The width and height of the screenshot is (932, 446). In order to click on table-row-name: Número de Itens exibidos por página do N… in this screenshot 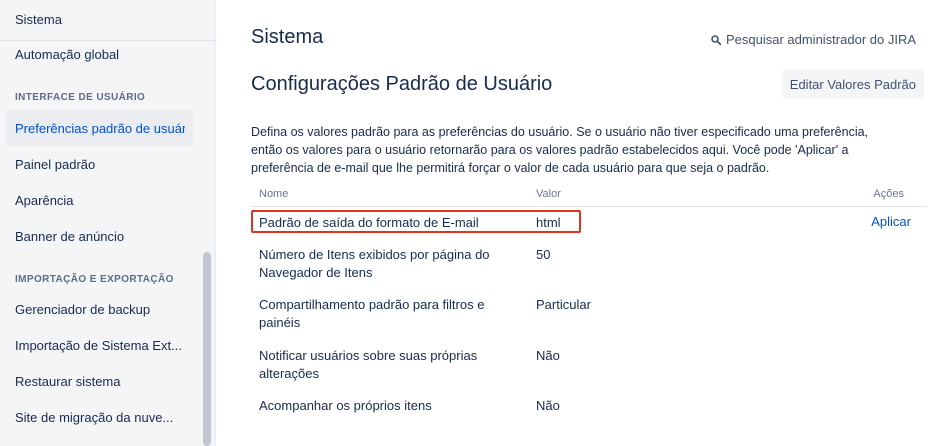, I will do `click(374, 263)`.